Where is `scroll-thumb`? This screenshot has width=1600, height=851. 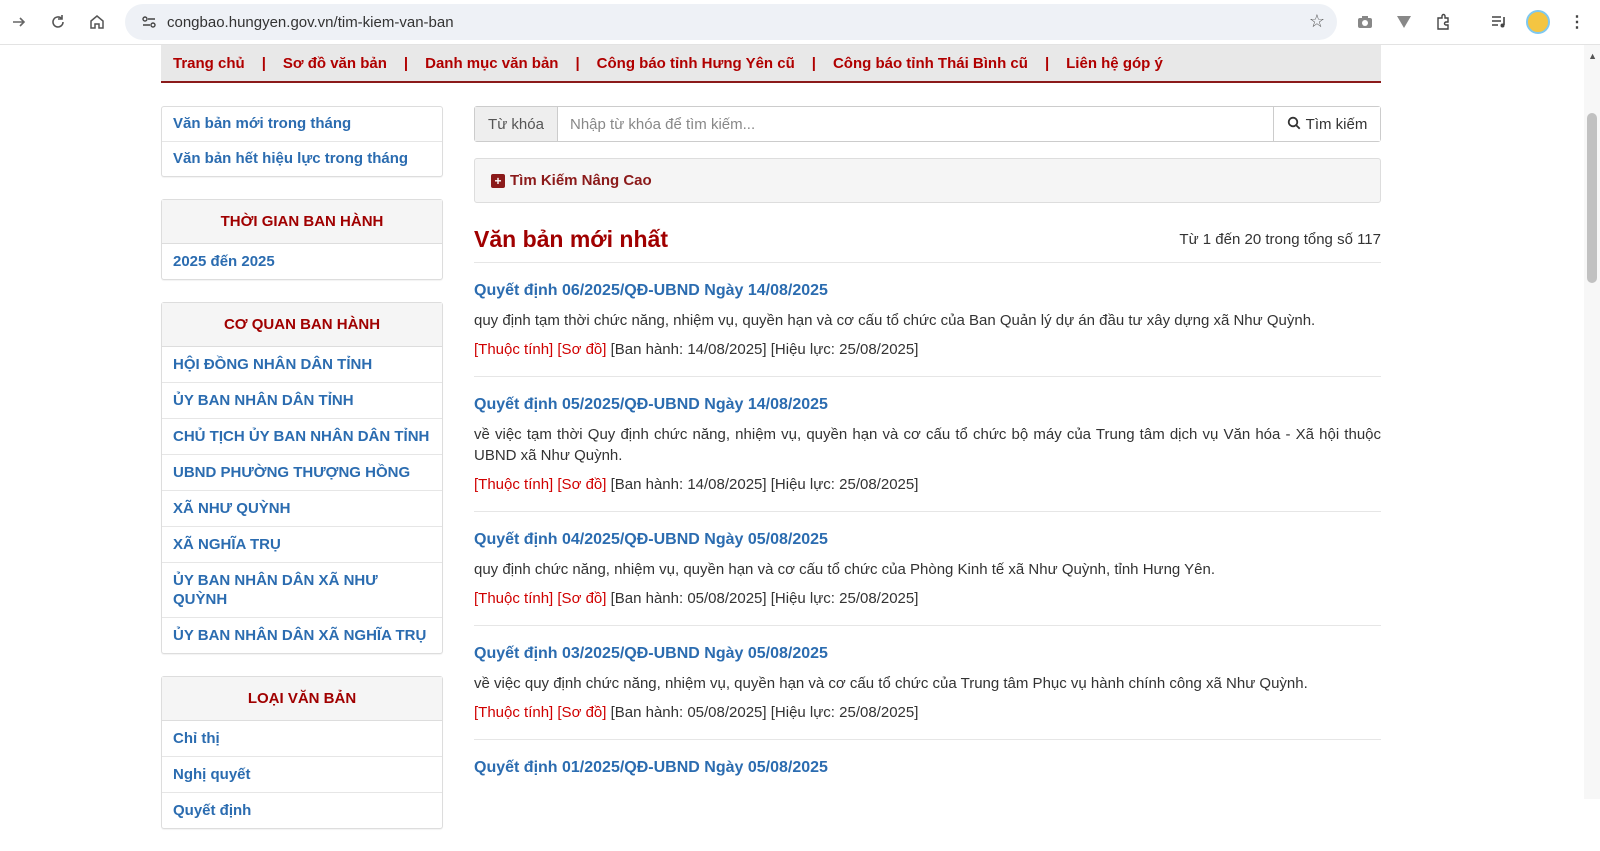
scroll-thumb is located at coordinates (1592, 198).